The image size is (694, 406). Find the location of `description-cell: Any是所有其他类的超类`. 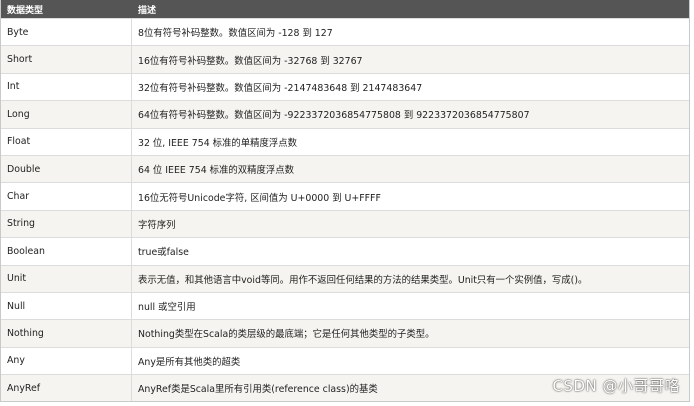

description-cell: Any是所有其他类的超类 is located at coordinates (189, 362).